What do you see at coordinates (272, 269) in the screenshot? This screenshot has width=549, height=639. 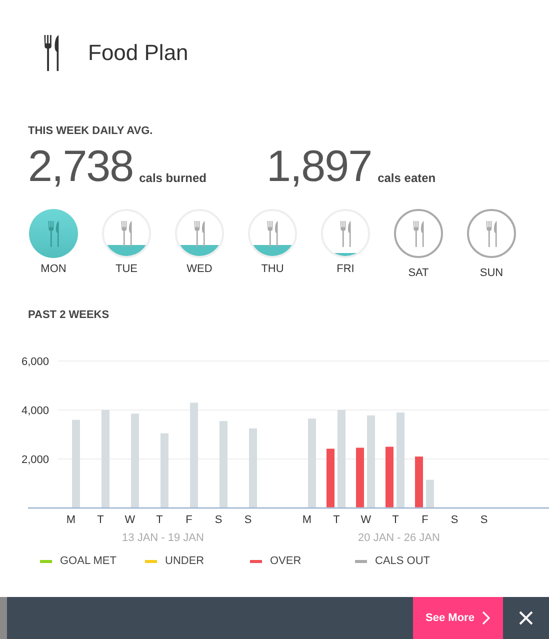 I see `day-label: THU` at bounding box center [272, 269].